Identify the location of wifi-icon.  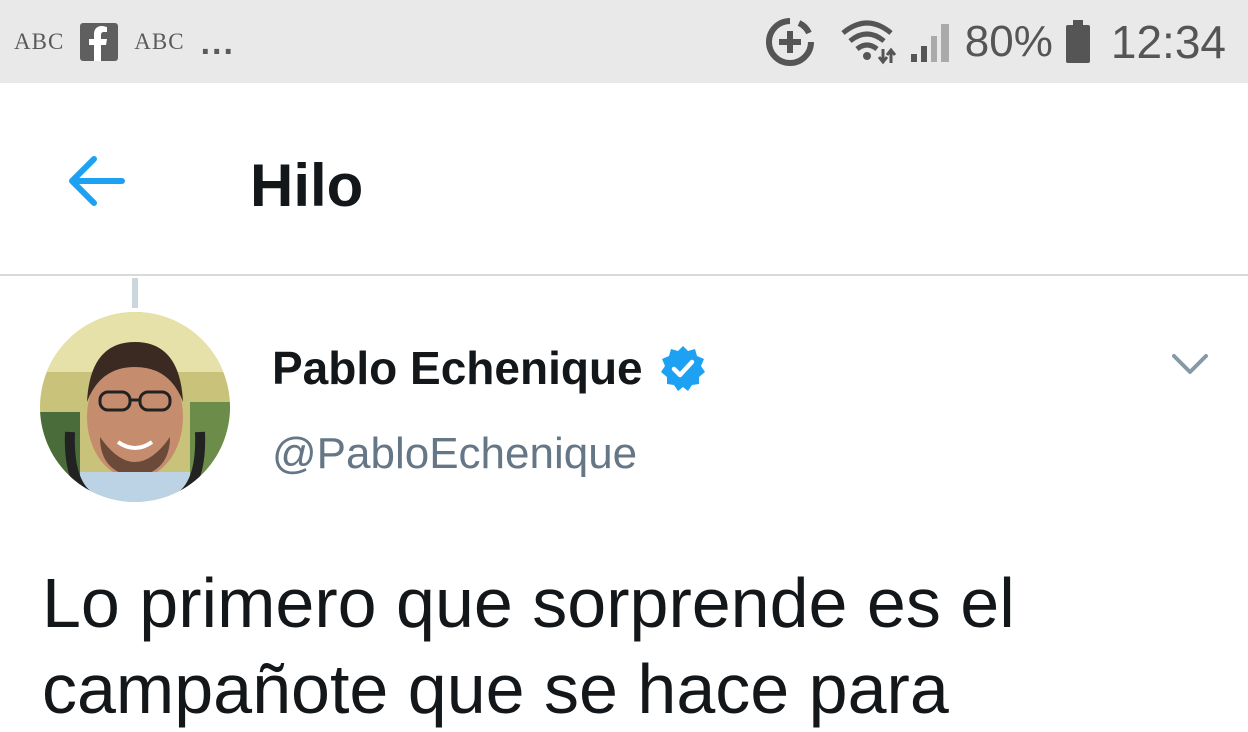
(868, 42).